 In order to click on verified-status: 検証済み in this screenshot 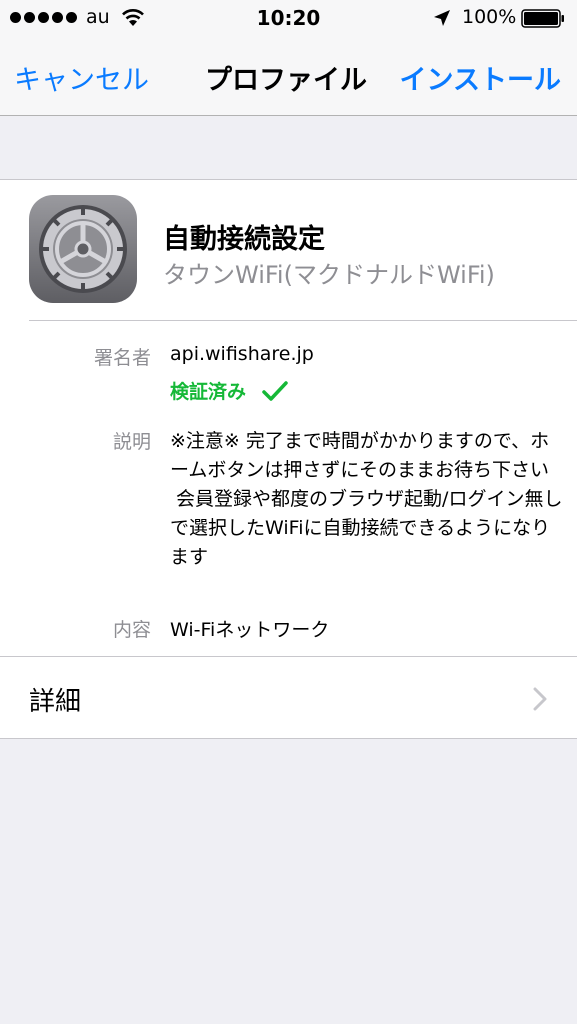, I will do `click(229, 390)`.